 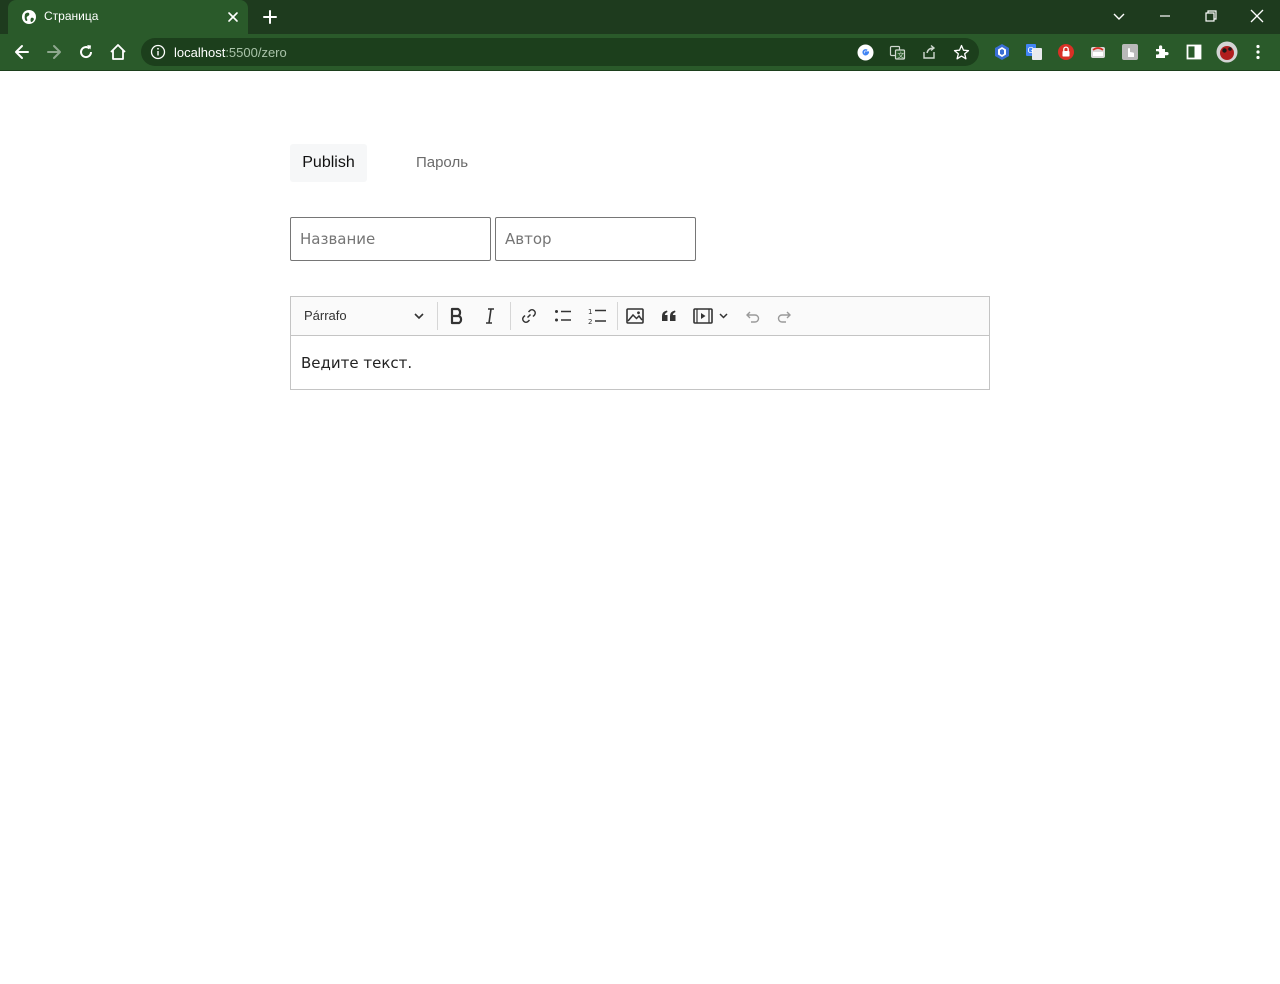 I want to click on svg-text: G, so click(x=1031, y=50).